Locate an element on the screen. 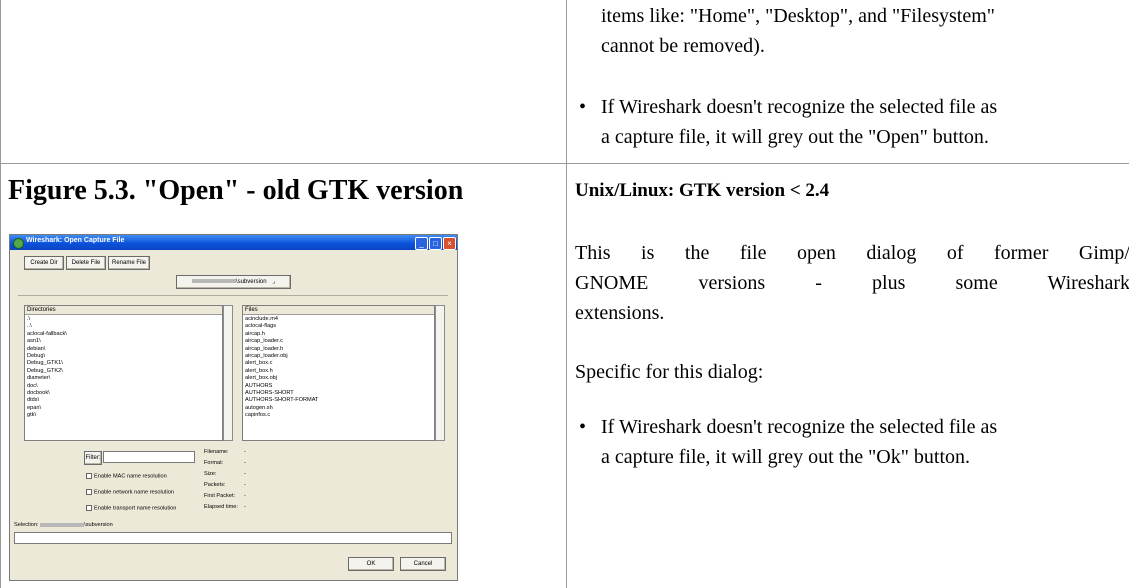 The image size is (1129, 588). maximize-icon: □ is located at coordinates (435, 243).